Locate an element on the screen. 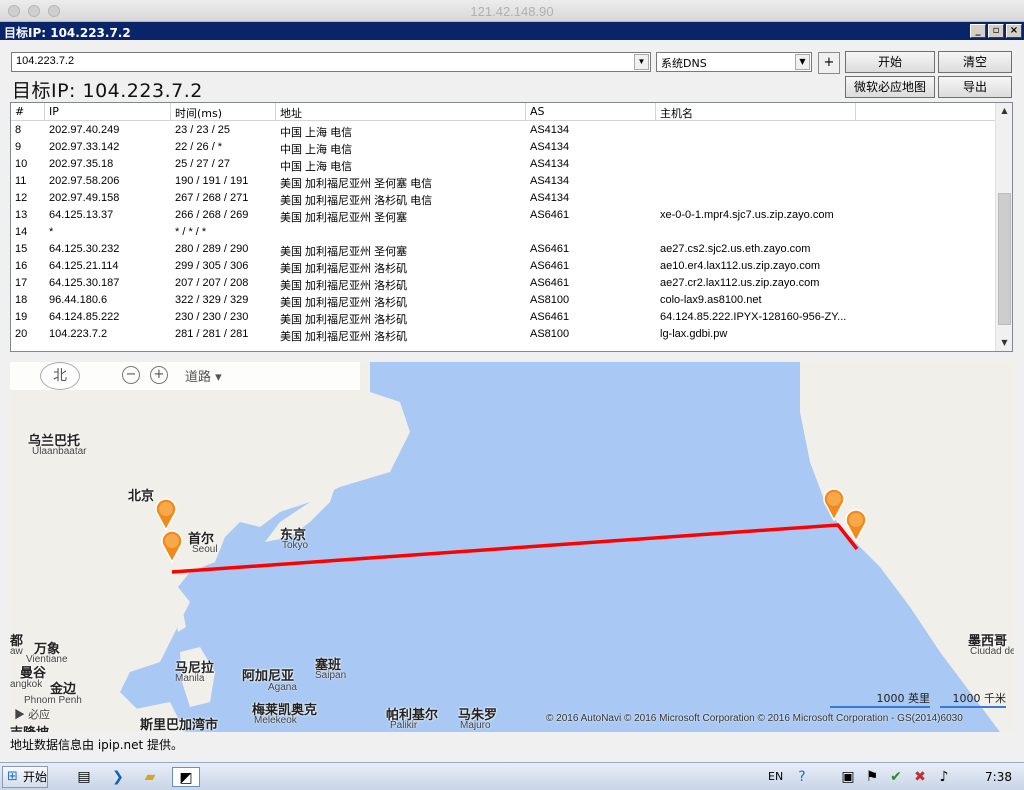 Image resolution: width=1024 pixels, height=790 pixels. table-cell: 202.97.40.249 is located at coordinates (84, 130).